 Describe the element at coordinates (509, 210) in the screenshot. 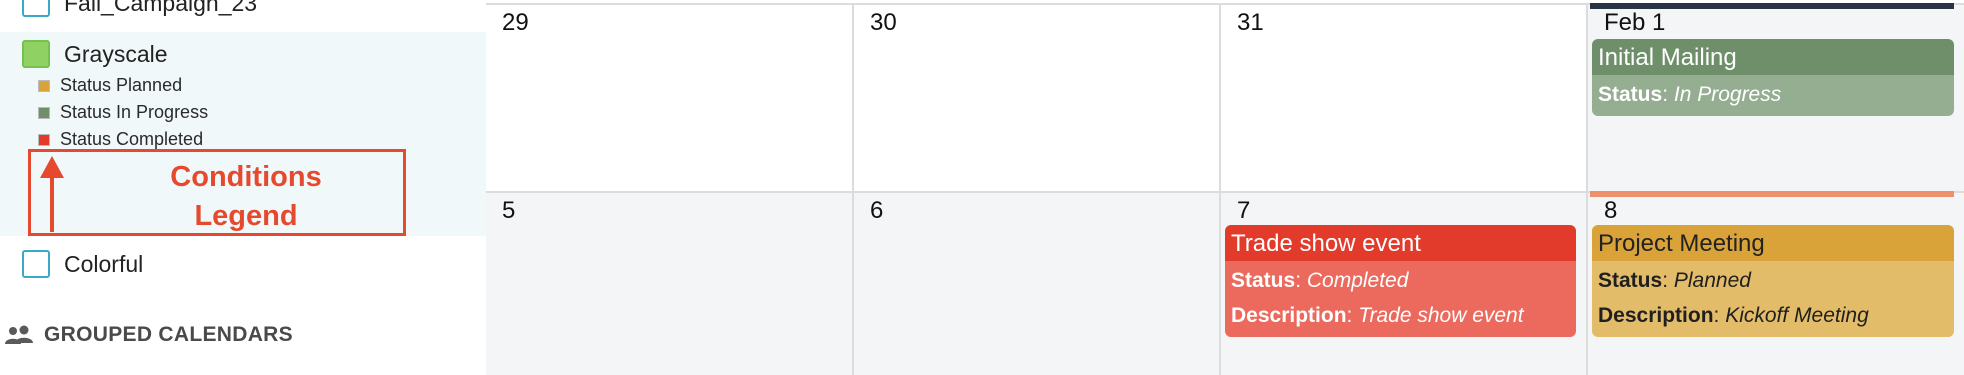

I see `day-number: 5` at that location.